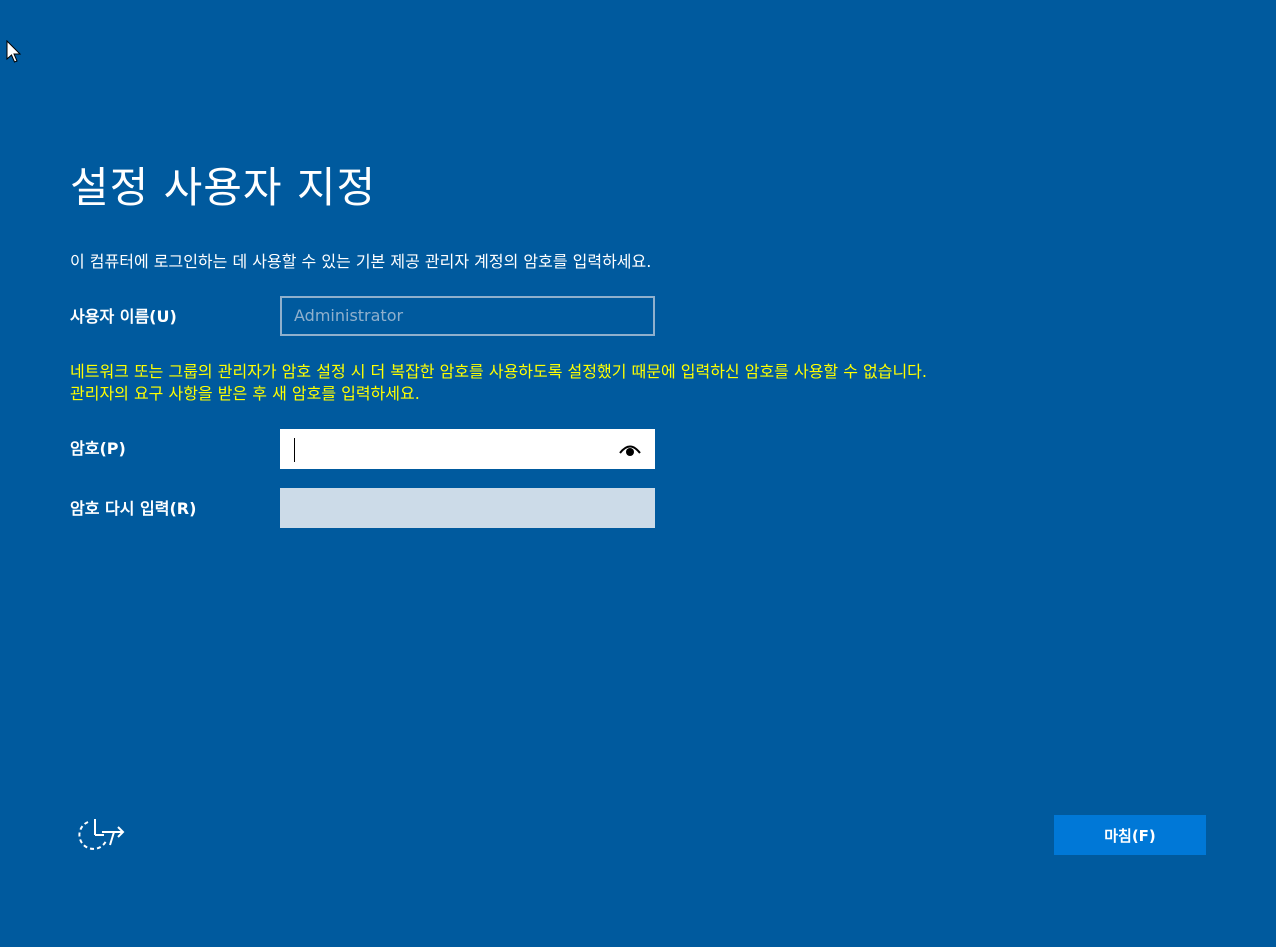  Describe the element at coordinates (98, 448) in the screenshot. I see `password-label: 암호(P)` at that location.